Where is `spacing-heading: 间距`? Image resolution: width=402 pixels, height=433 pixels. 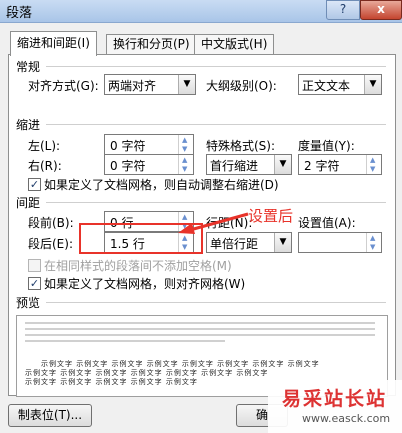
spacing-heading: 间距 is located at coordinates (28, 203).